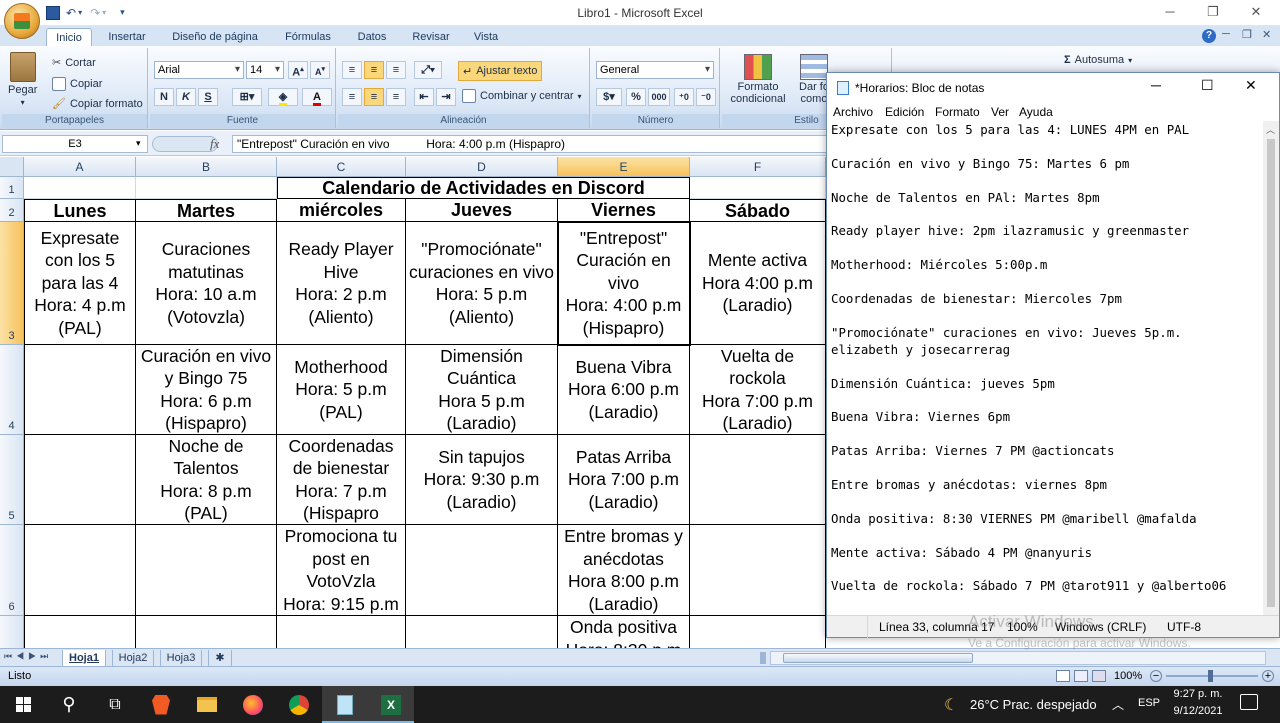 Image resolution: width=1280 pixels, height=723 pixels. I want to click on cell-a4, so click(80, 390).